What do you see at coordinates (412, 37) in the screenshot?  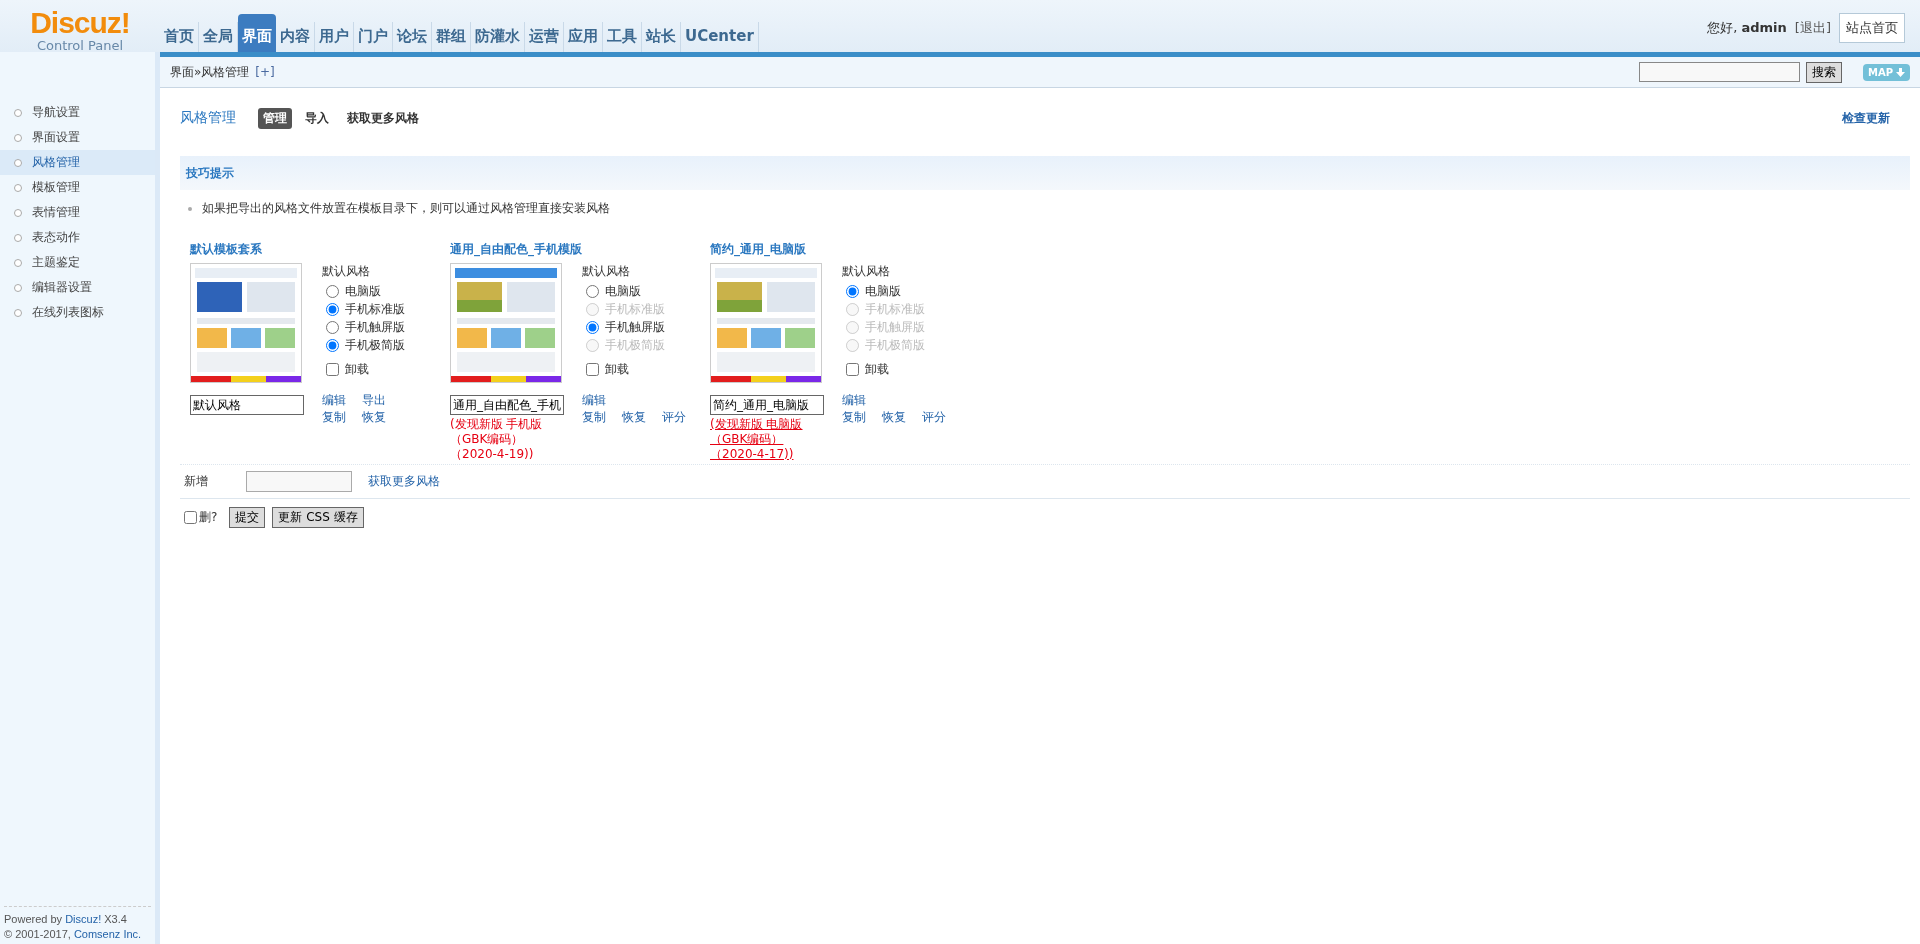 I see `nav-tab: 论坛` at bounding box center [412, 37].